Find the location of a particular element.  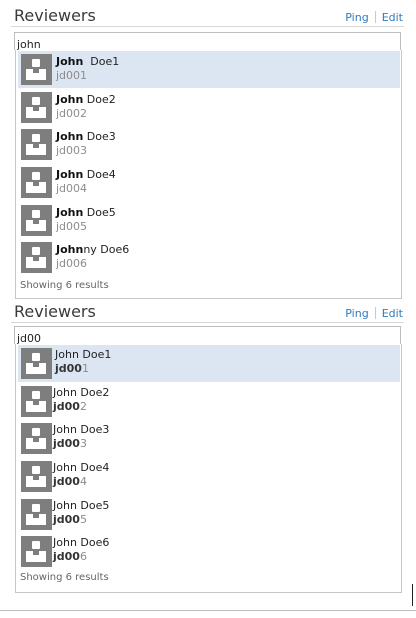

name-rest: Doe2 is located at coordinates (99, 99).